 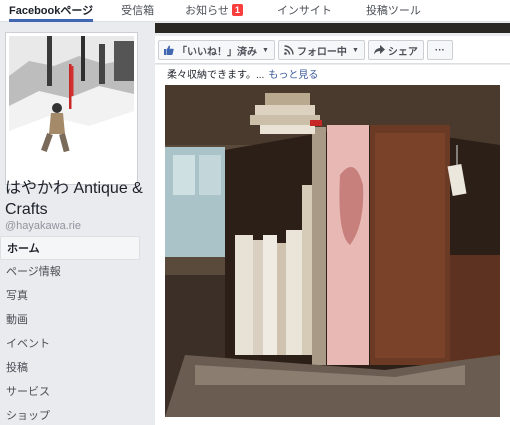 What do you see at coordinates (70, 296) in the screenshot?
I see `nav-item-photos: 写真` at bounding box center [70, 296].